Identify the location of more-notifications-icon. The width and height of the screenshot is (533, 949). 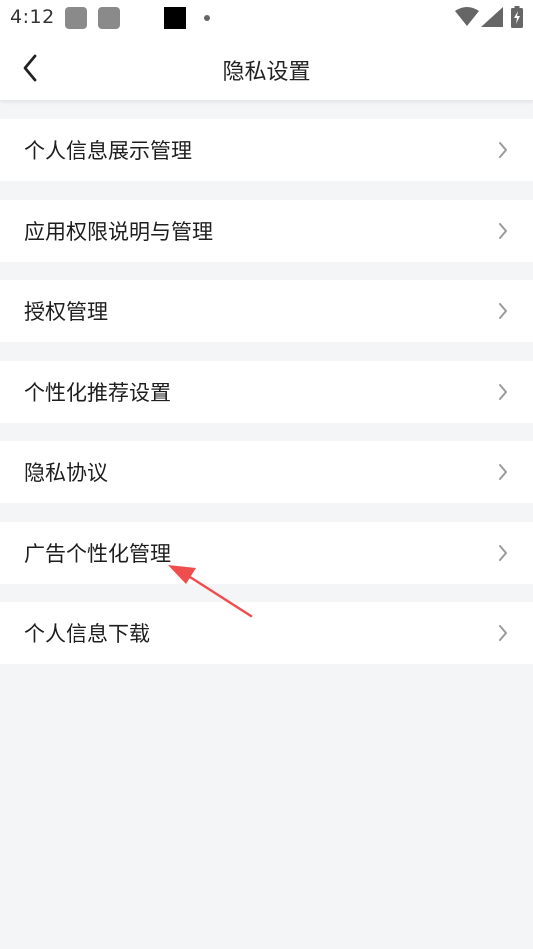
(207, 18).